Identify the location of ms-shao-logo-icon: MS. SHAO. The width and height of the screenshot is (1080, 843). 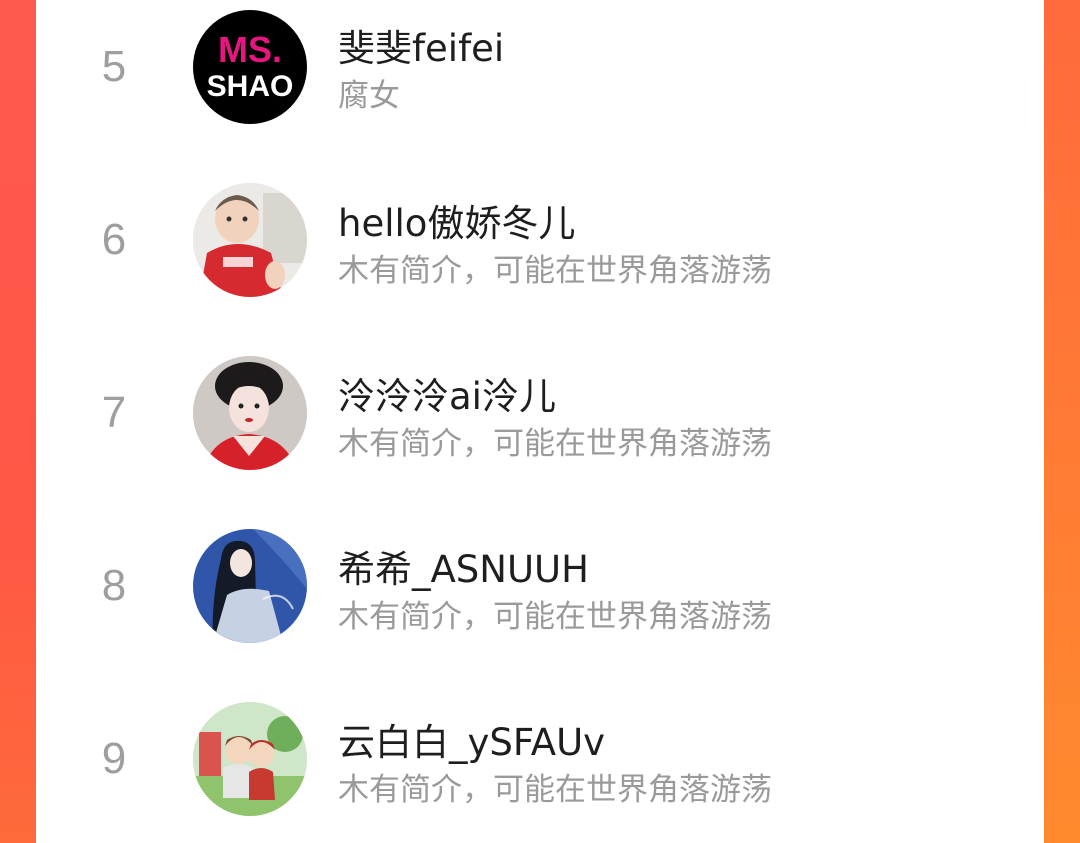
(250, 67).